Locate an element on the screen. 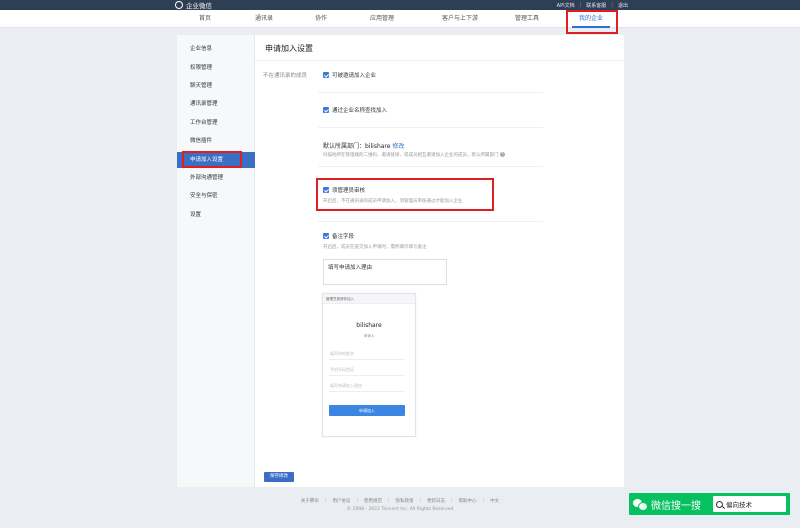 This screenshot has height=528, width=800. top-bar: 企业微信 API文档 | 联系客服 | 退出 is located at coordinates (400, 5).